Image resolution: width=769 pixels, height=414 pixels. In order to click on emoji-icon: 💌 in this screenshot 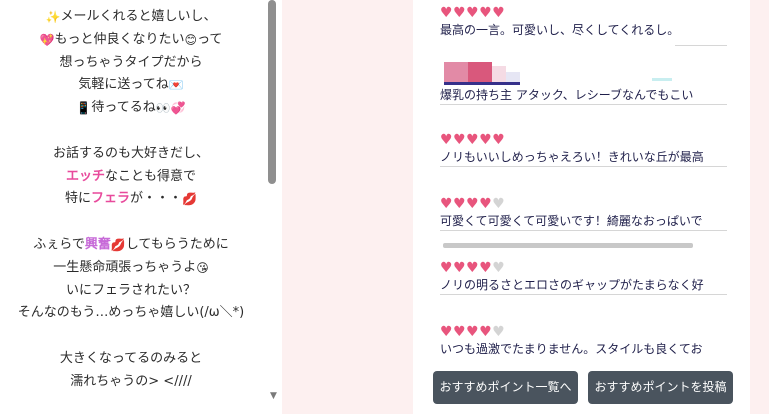, I will do `click(176, 85)`.